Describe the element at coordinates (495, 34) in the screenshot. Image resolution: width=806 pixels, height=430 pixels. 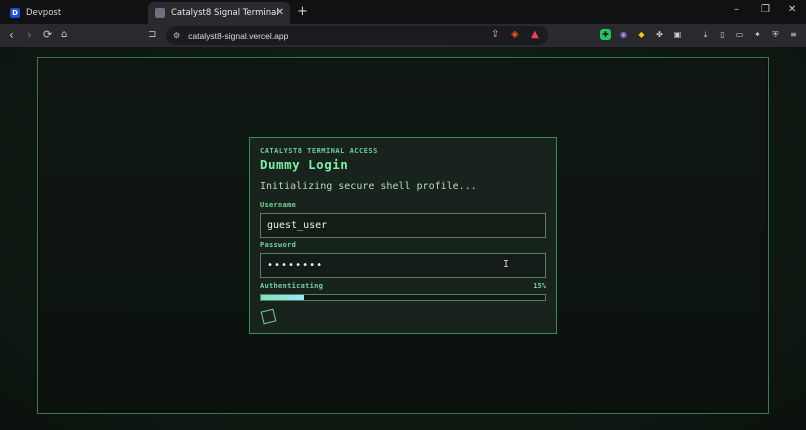
I see `share-icon: ⇪` at that location.